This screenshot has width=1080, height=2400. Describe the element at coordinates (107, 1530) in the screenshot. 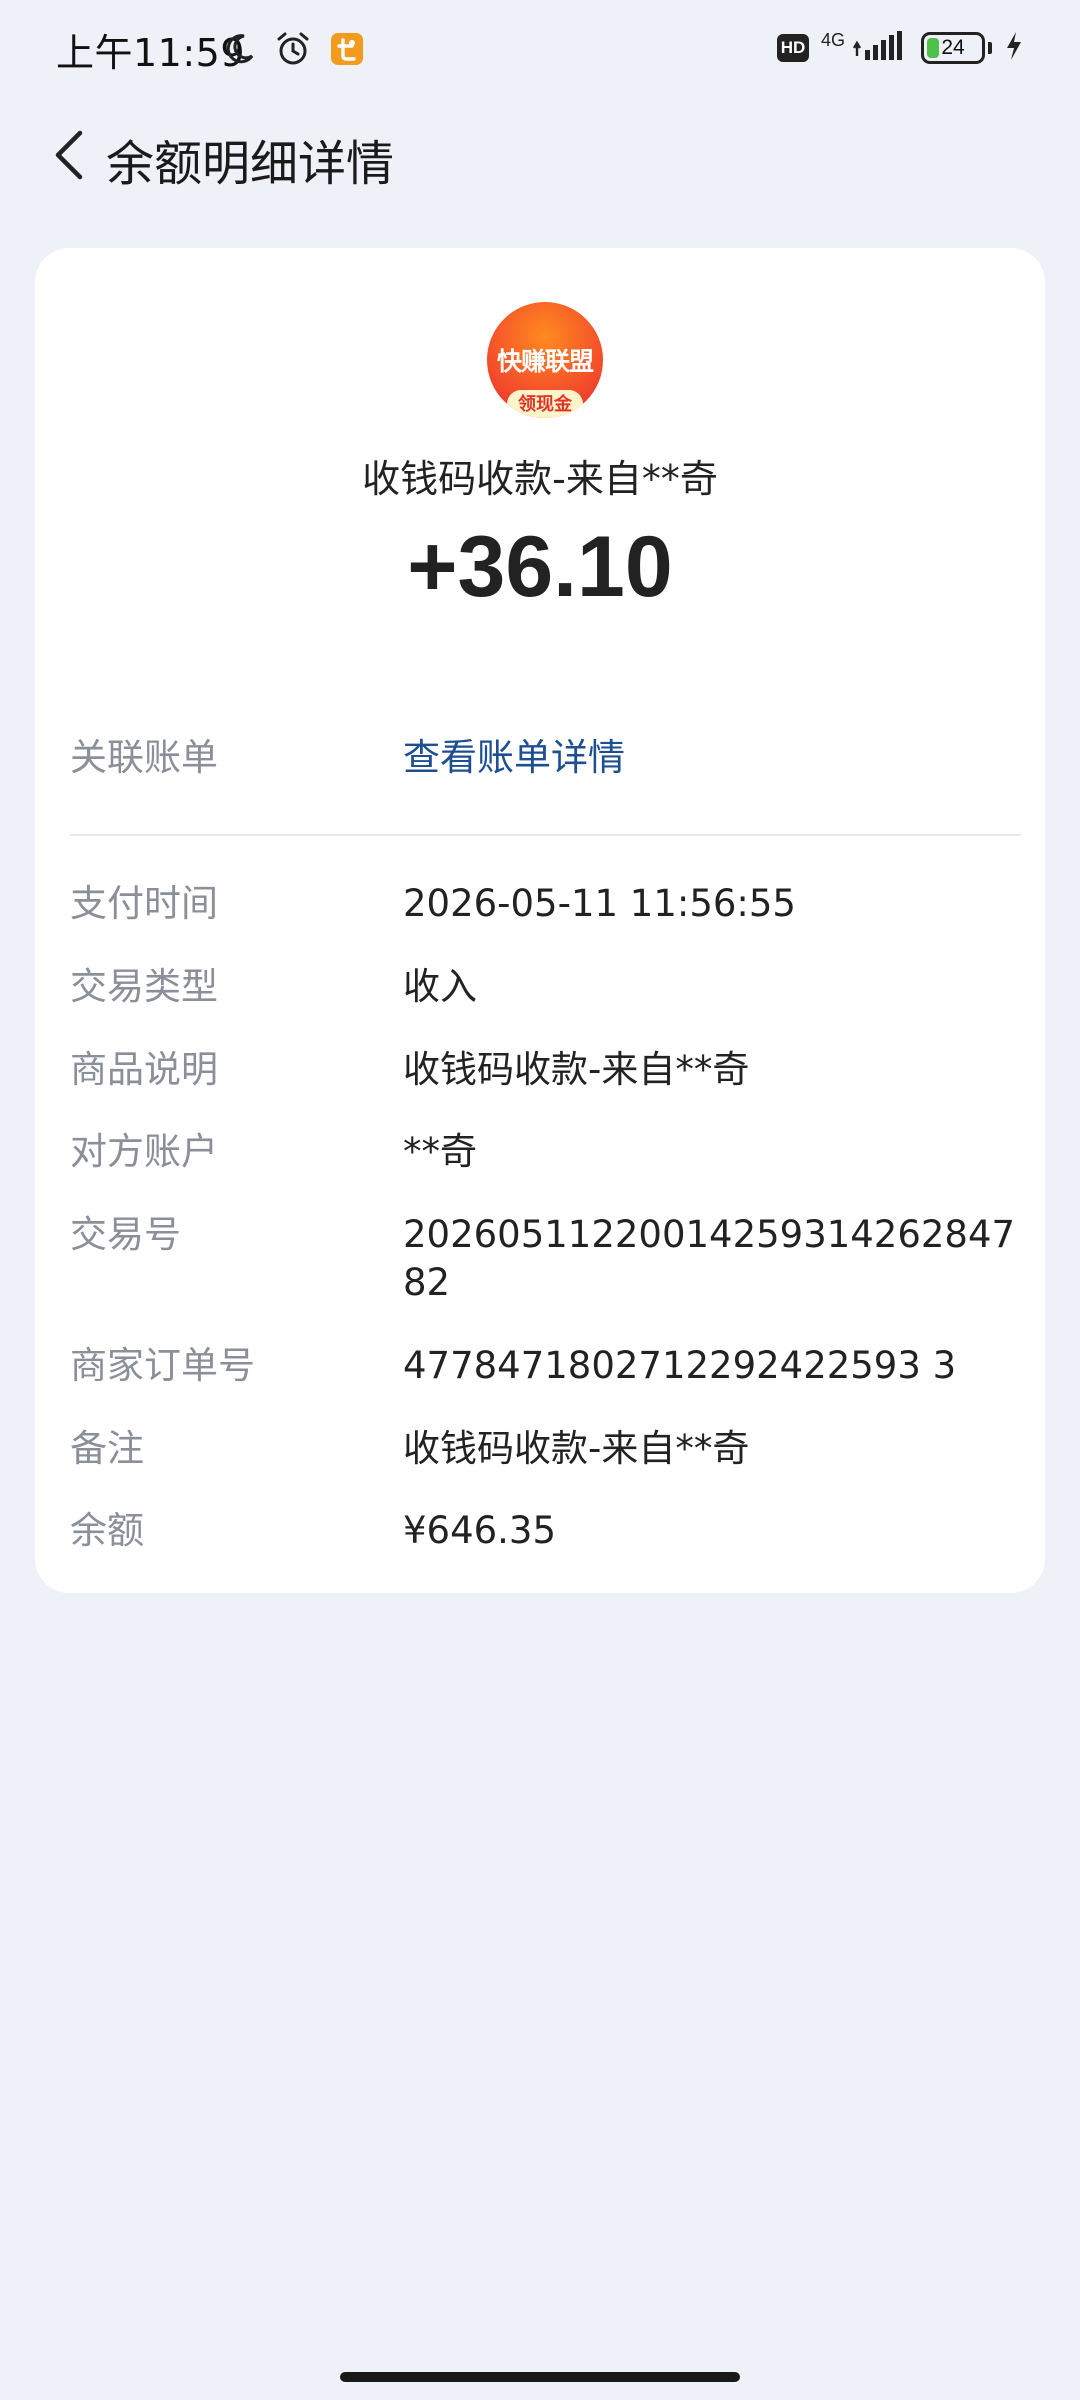

I see `detail-label: 余额` at that location.